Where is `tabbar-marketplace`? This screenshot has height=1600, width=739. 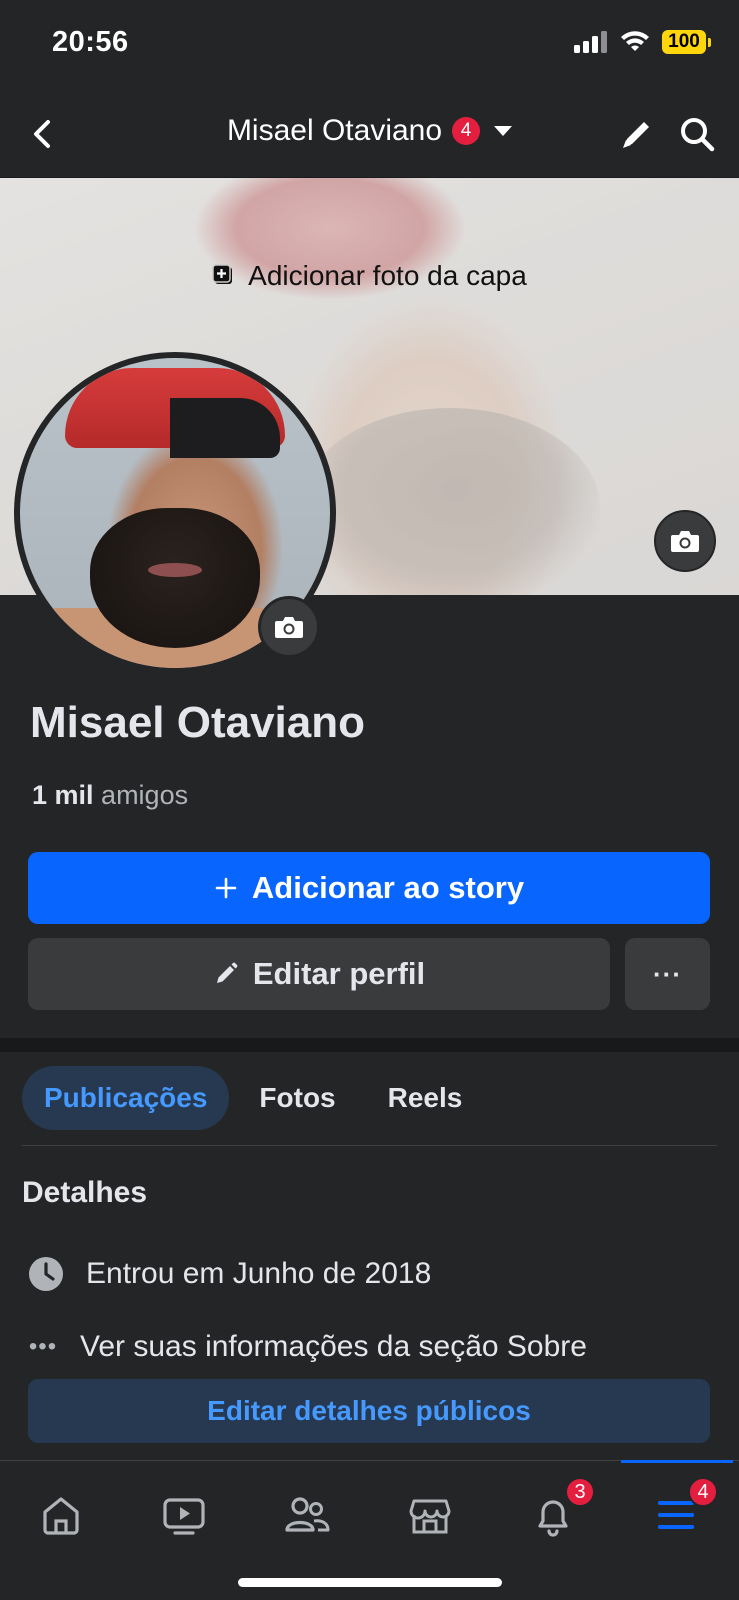 tabbar-marketplace is located at coordinates (430, 1515).